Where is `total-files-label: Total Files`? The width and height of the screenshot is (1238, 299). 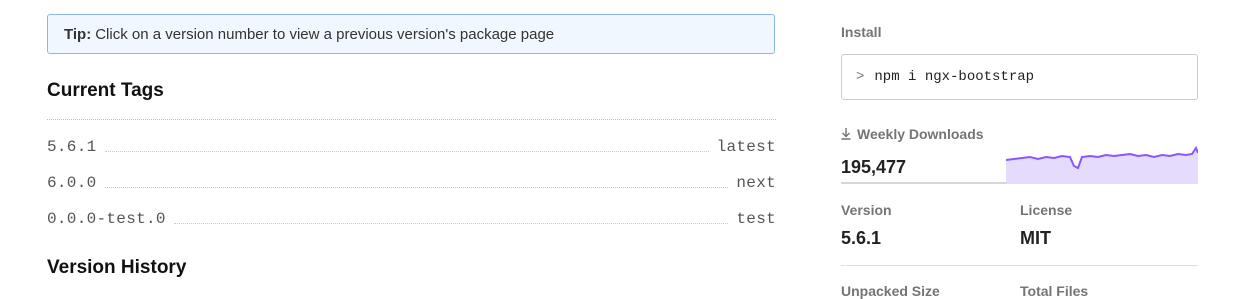
total-files-label: Total Files is located at coordinates (1054, 291).